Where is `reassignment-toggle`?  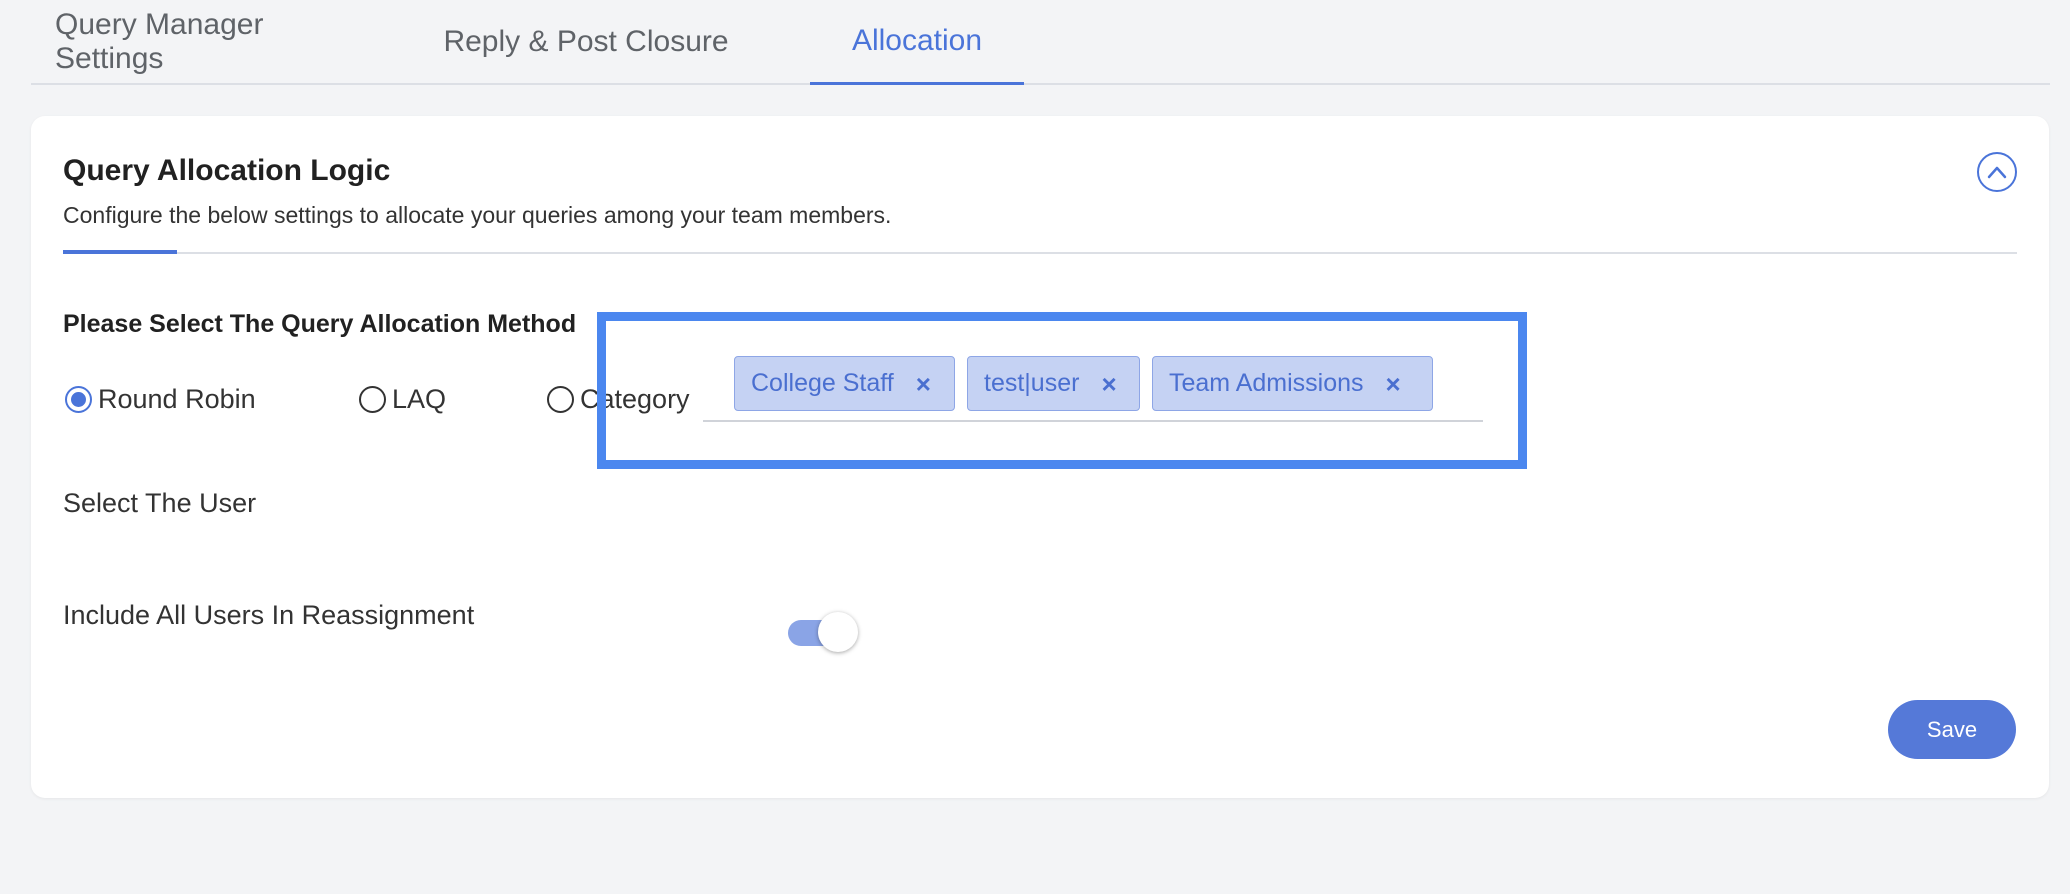 reassignment-toggle is located at coordinates (824, 632).